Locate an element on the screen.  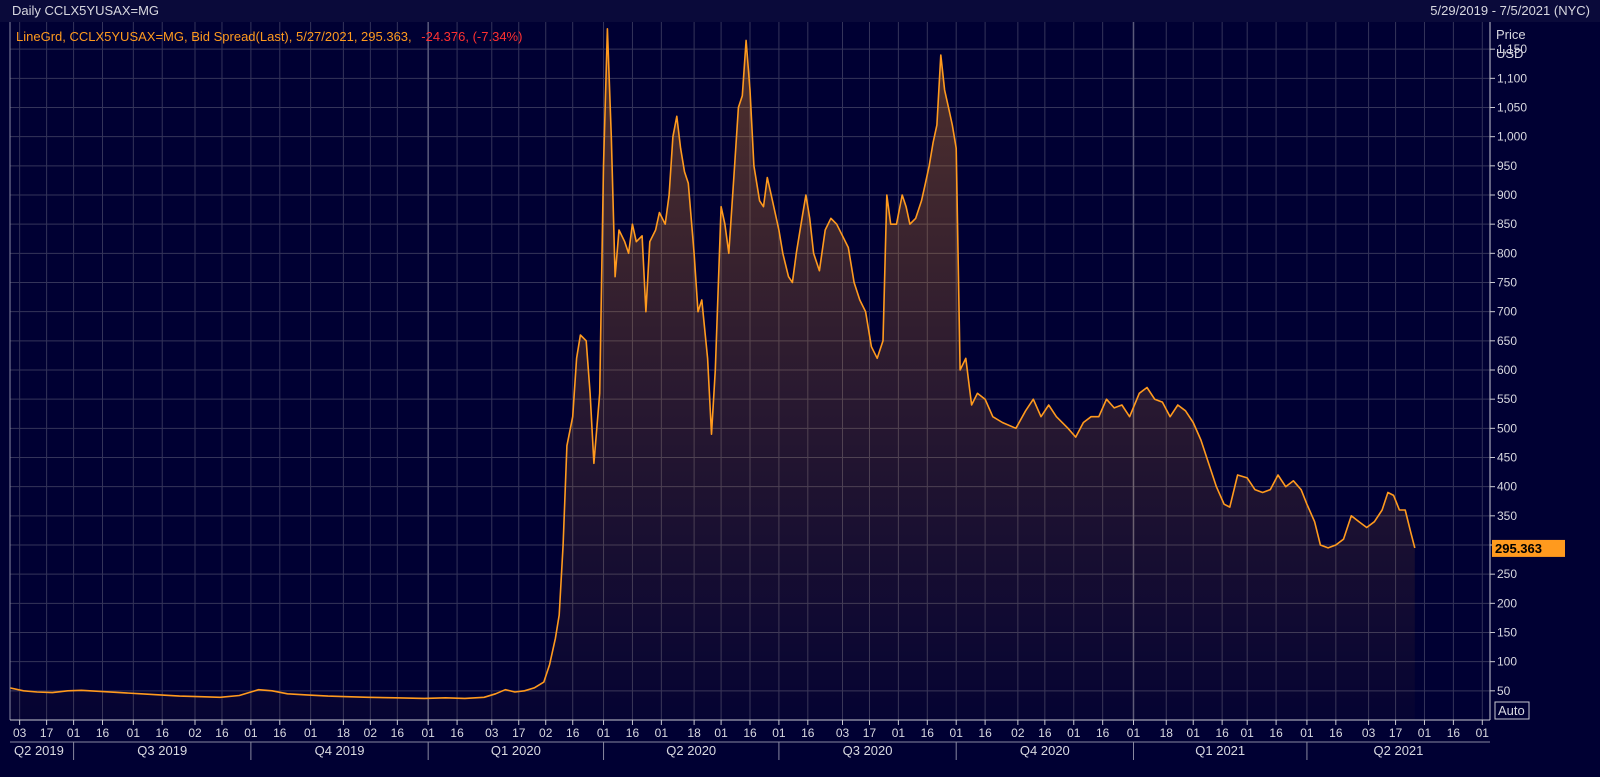
y-tick-label: 250 is located at coordinates (1507, 574).